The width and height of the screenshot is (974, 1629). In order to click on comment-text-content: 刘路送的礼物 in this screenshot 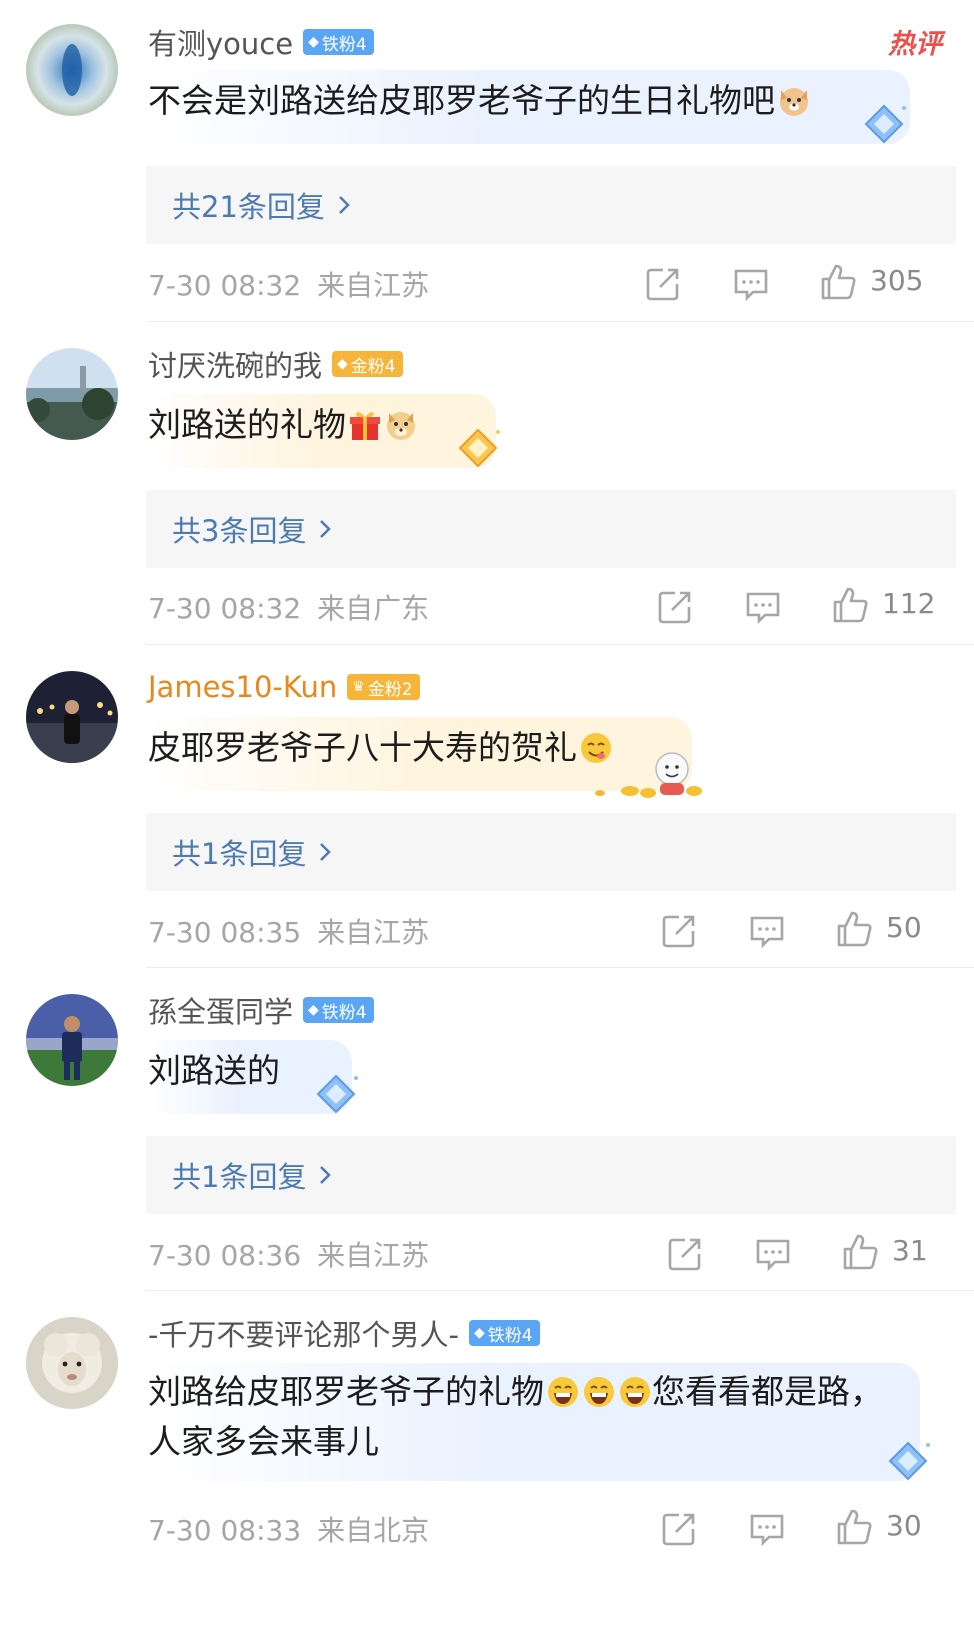, I will do `click(247, 424)`.